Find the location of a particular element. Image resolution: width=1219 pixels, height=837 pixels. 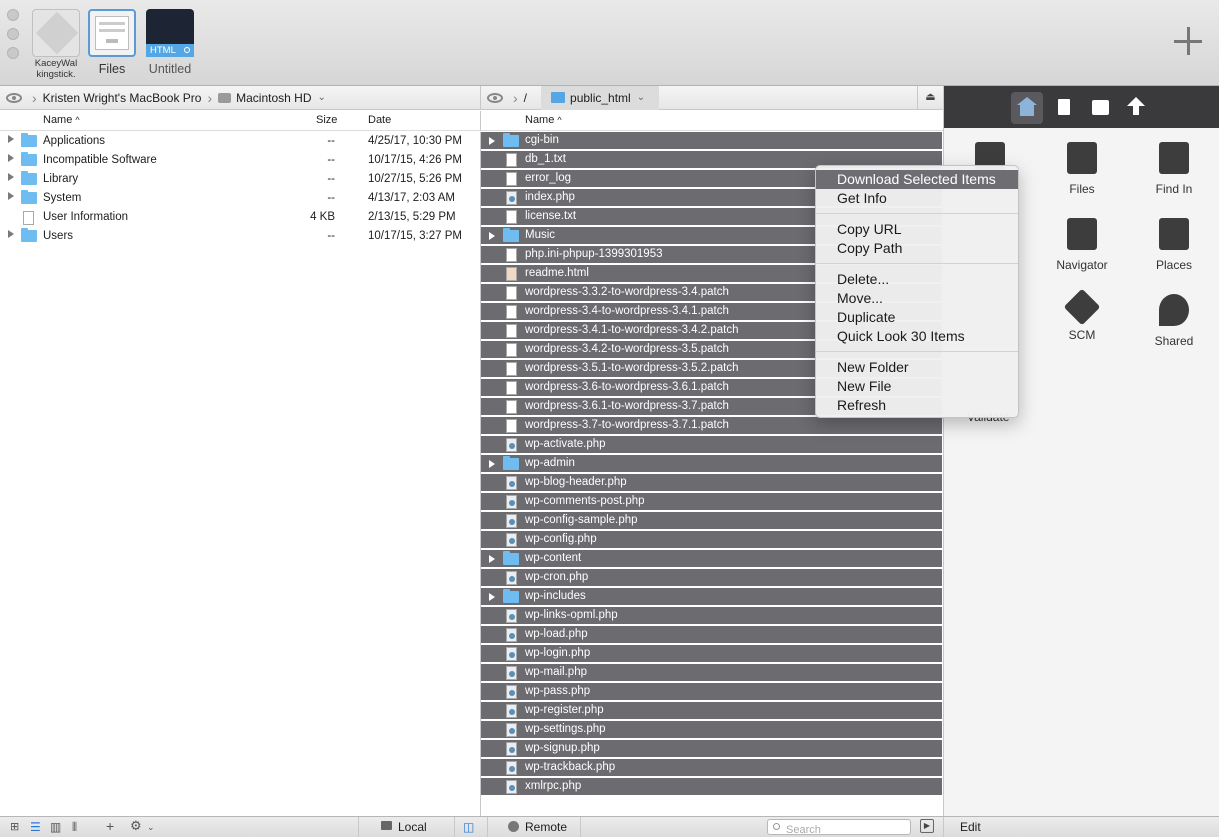

table-row: Users -- 10/17/15, 3:27 PM is located at coordinates (240, 236).